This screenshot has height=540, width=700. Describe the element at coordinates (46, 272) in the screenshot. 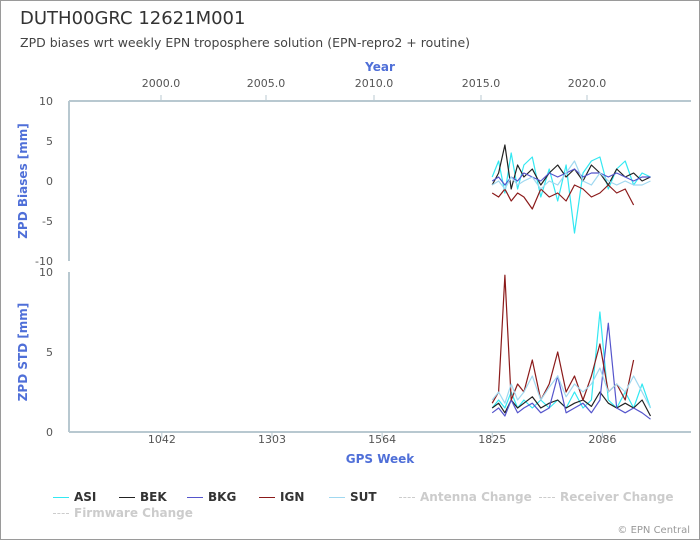

I see `std-y-tick-label: 10` at that location.